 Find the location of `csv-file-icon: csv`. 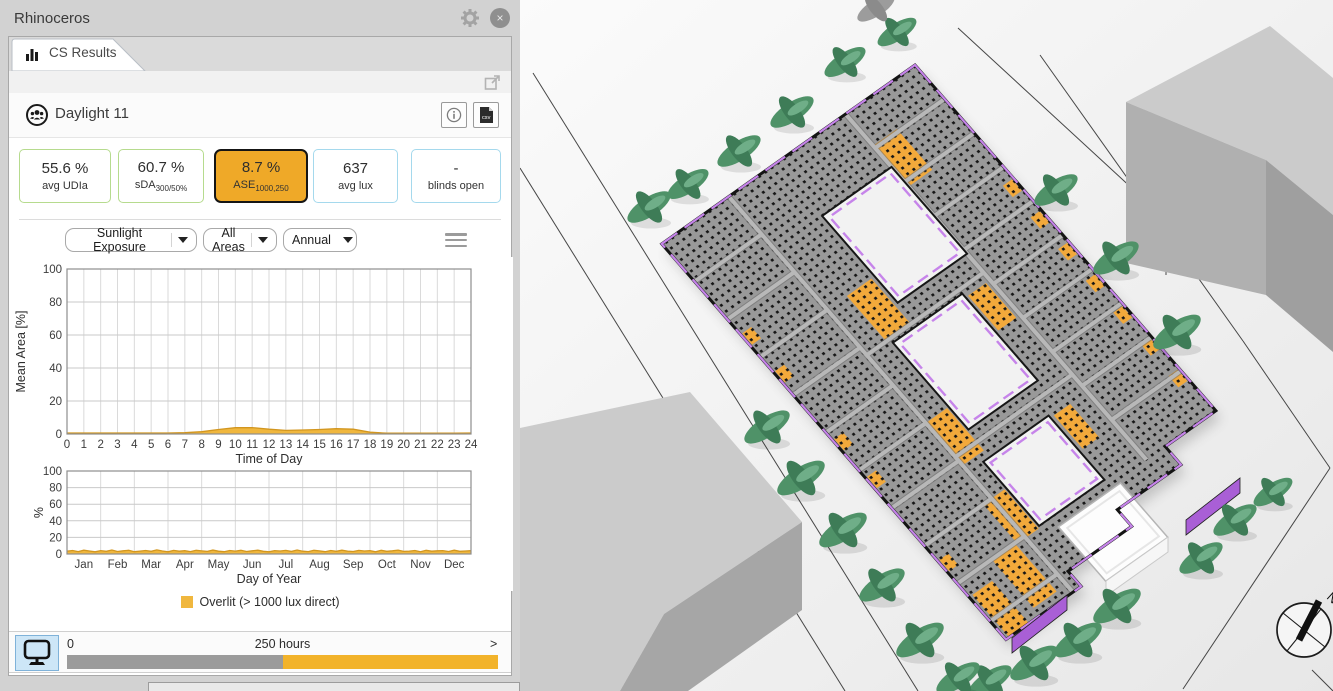

csv-file-icon: csv is located at coordinates (486, 115).